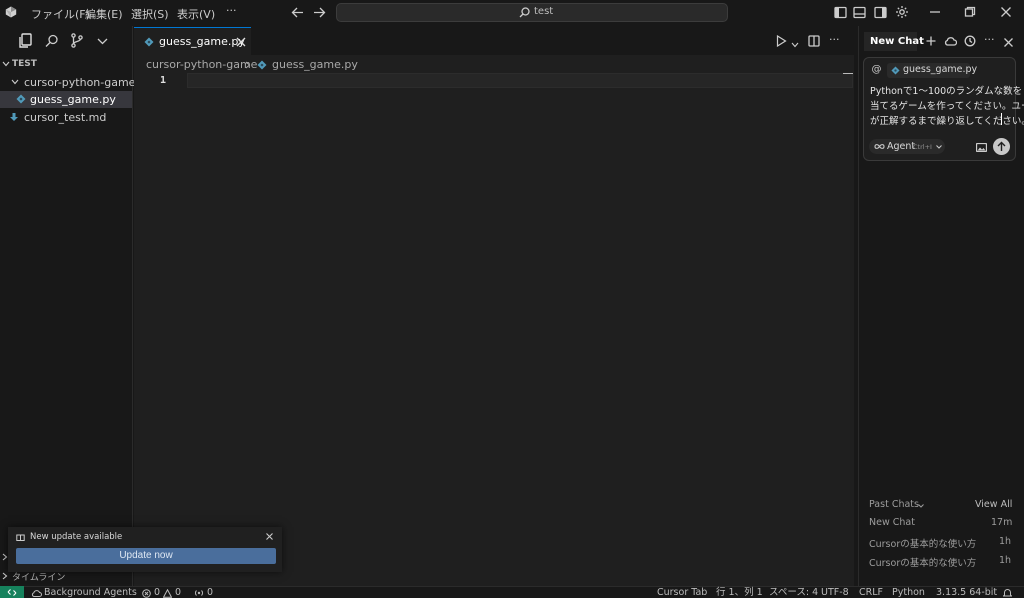 The image size is (1024, 598). I want to click on back-arrow-icon, so click(297, 14).